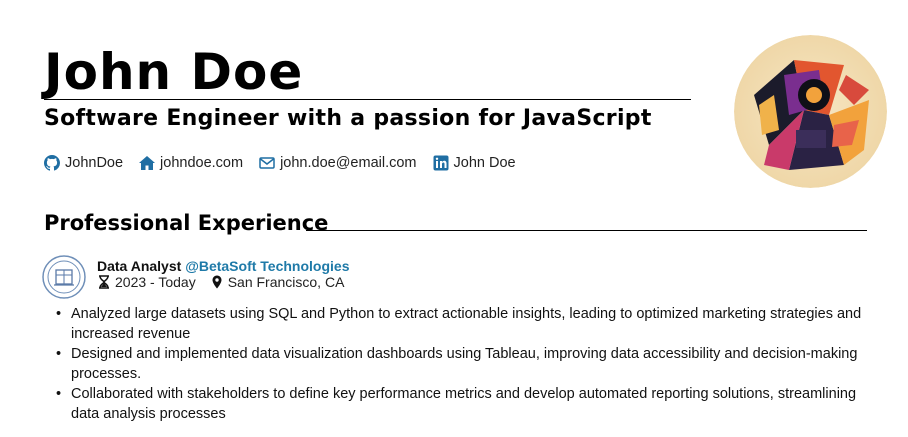 The width and height of the screenshot is (908, 437). I want to click on section-title-experience: Professional Experience, so click(186, 223).